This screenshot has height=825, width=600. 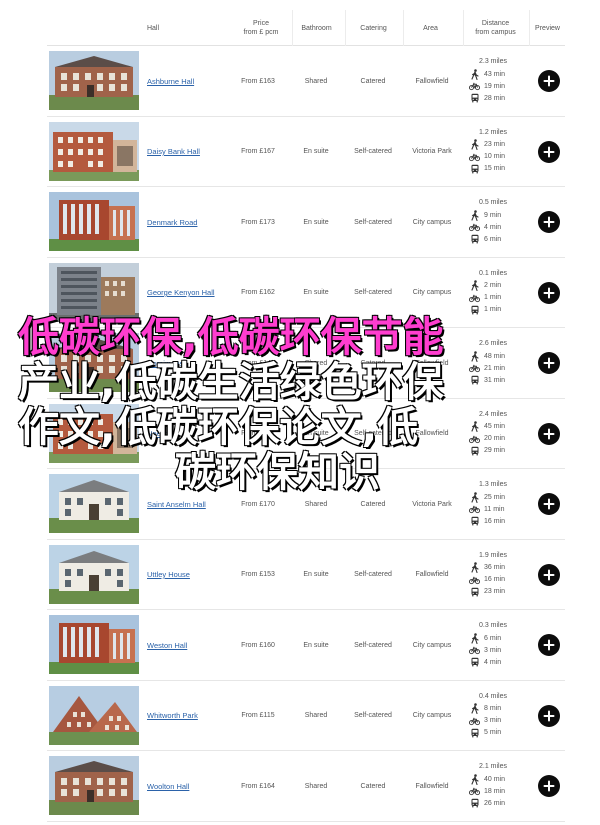 What do you see at coordinates (487, 580) in the screenshot?
I see `bike-time: 16 min` at bounding box center [487, 580].